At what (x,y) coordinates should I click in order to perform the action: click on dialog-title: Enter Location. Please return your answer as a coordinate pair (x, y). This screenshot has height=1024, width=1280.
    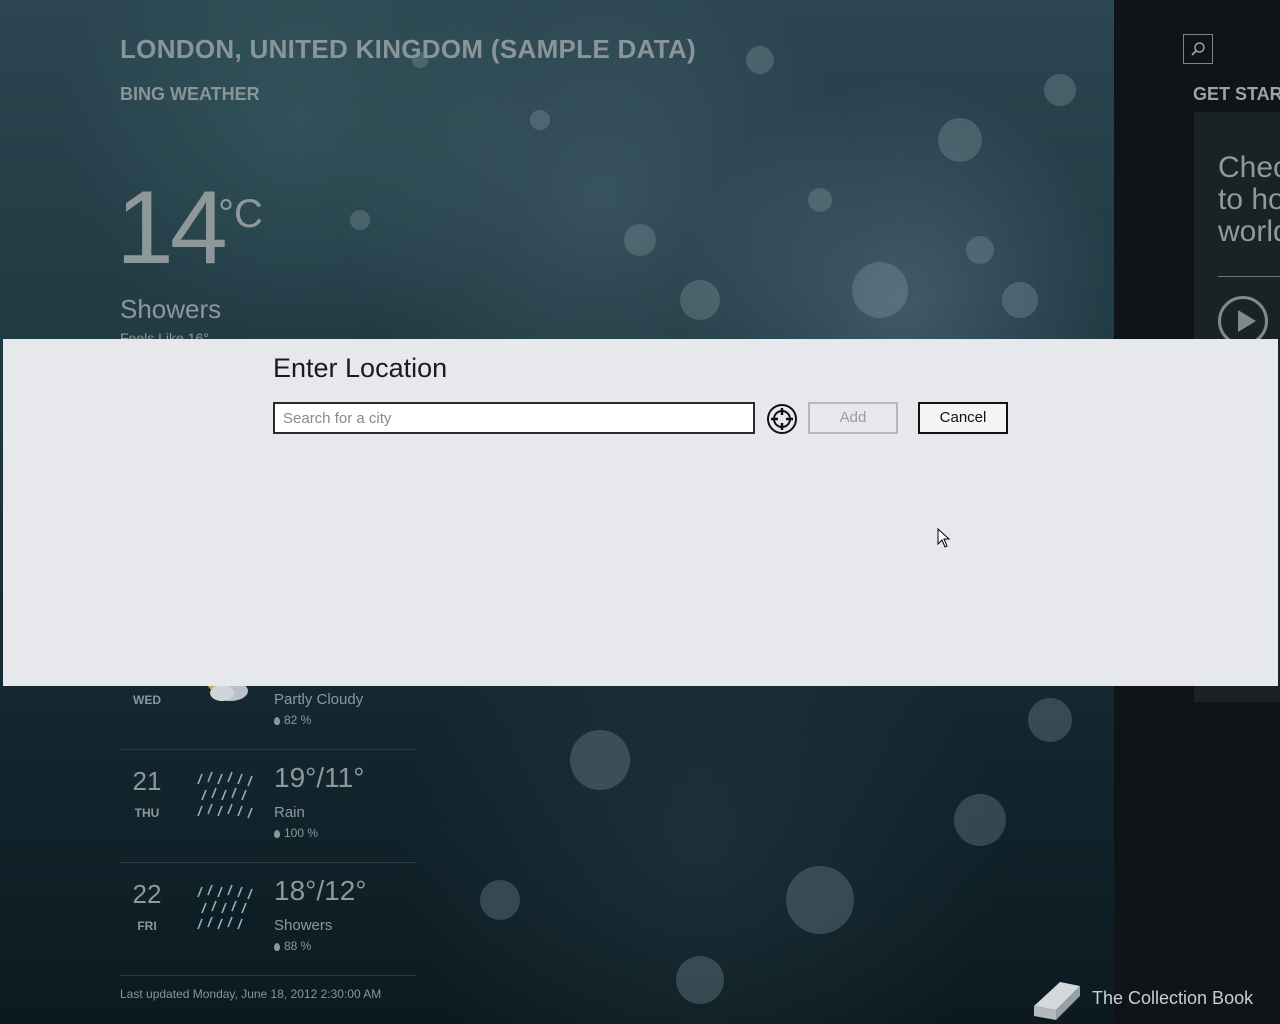
    Looking at the image, I should click on (360, 368).